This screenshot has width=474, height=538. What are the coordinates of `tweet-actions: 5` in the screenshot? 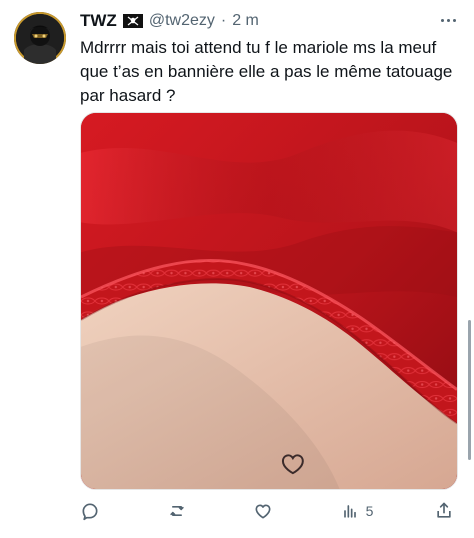 It's located at (270, 511).